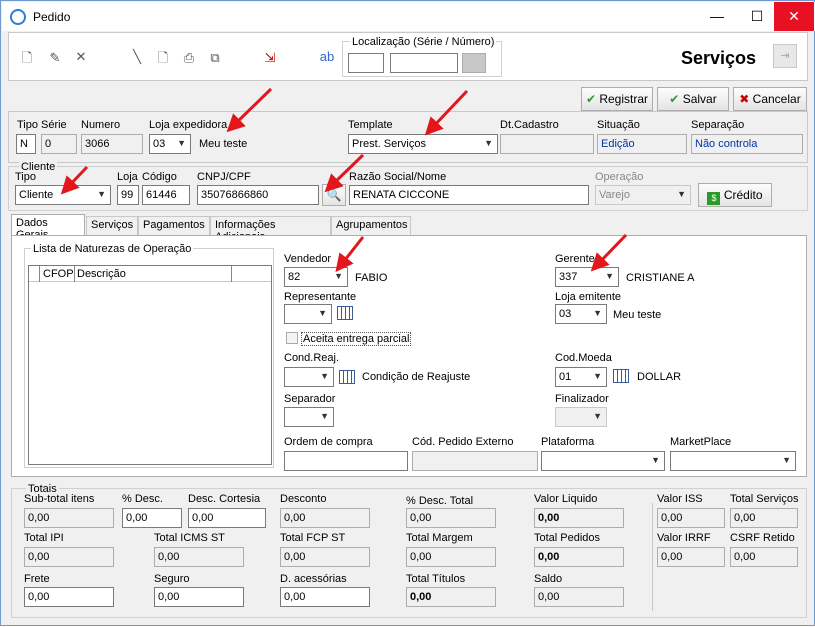 This screenshot has width=815, height=627. What do you see at coordinates (609, 252) in the screenshot?
I see `arrow-gerente` at bounding box center [609, 252].